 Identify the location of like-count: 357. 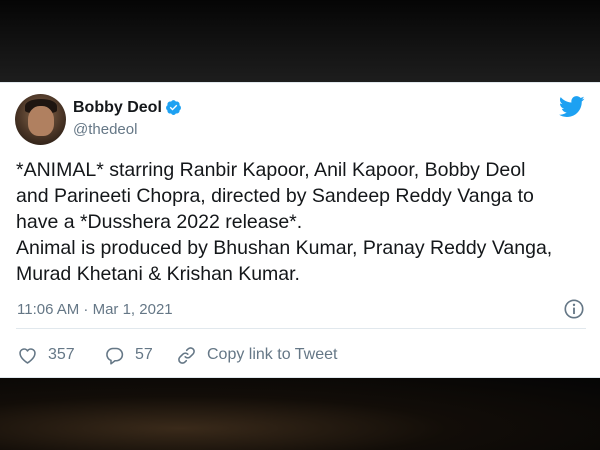
(61, 354).